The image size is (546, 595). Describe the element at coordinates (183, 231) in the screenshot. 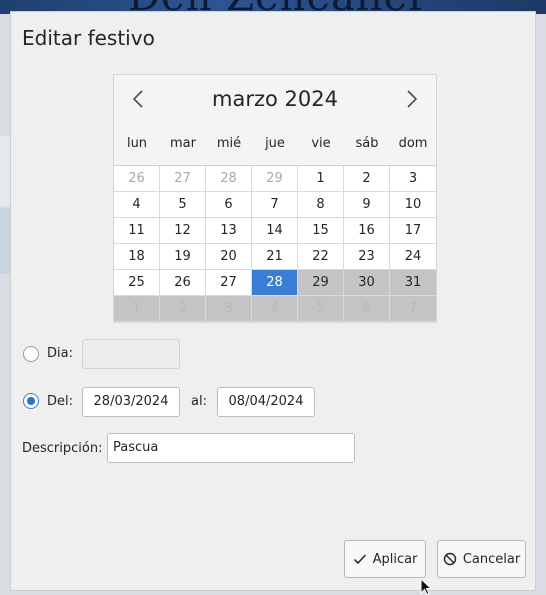

I see `calendar-day: 12` at that location.